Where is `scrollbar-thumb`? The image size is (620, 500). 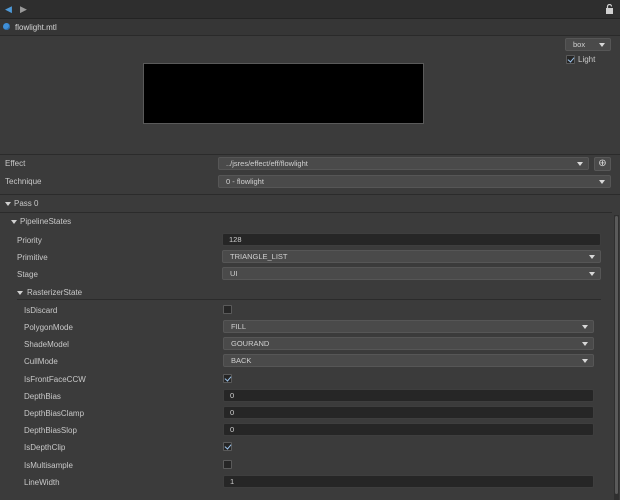
scrollbar-thumb is located at coordinates (616, 355).